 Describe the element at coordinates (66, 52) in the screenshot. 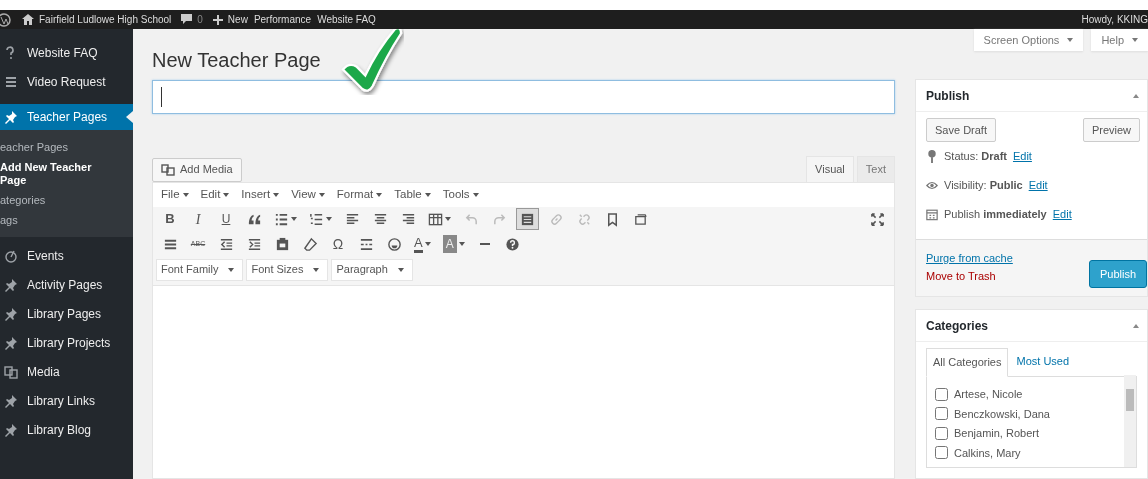

I see `menu-item: Website FAQ` at that location.